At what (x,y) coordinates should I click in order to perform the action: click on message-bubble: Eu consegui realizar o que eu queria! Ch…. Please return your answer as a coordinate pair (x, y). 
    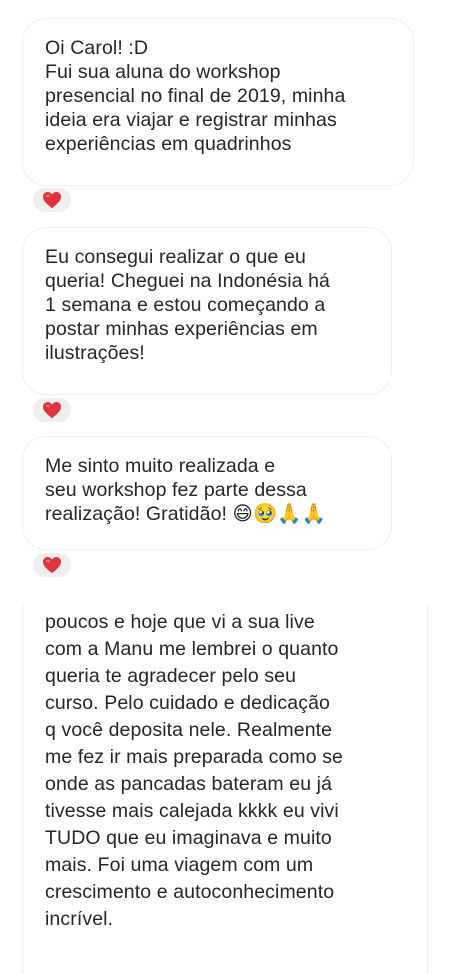
    Looking at the image, I should click on (207, 311).